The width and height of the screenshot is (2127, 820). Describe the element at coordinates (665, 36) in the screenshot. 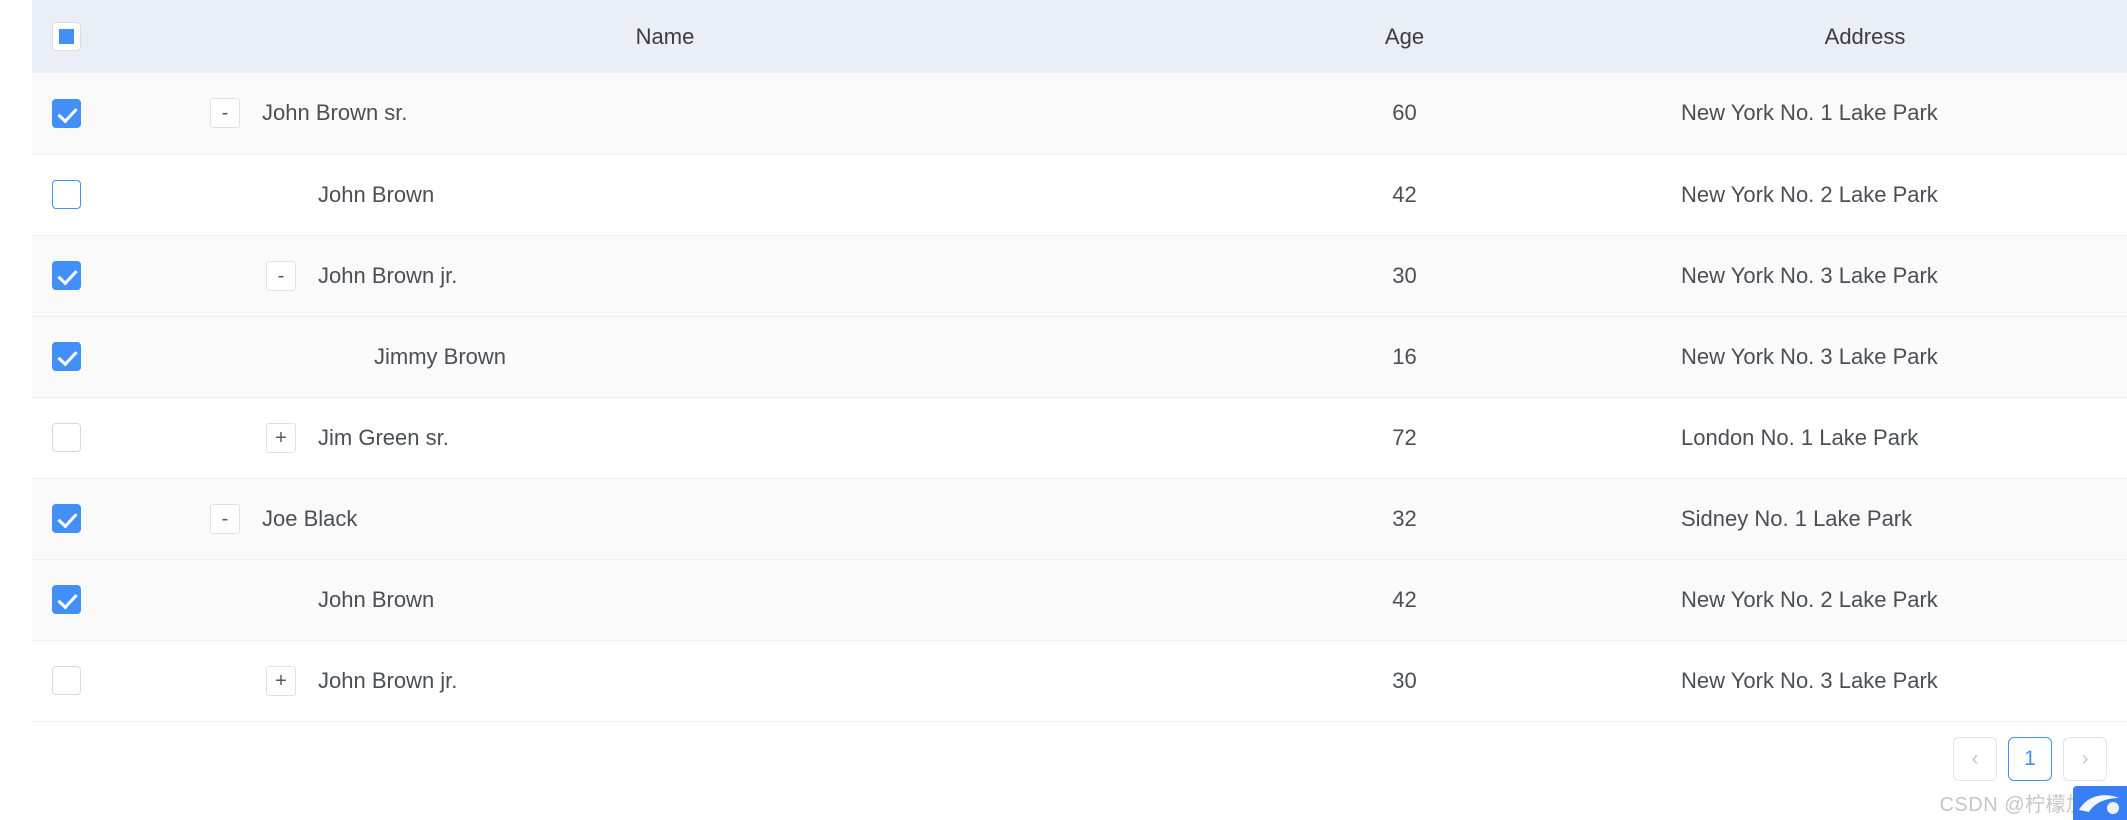

I see `header-name: Name` at that location.